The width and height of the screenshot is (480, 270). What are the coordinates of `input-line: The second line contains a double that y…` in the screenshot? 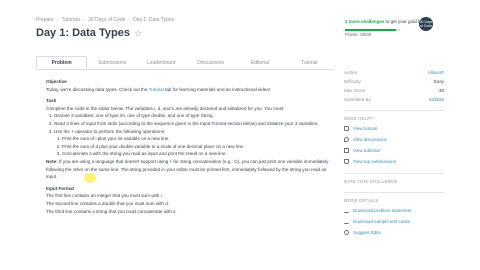 It's located at (108, 203).